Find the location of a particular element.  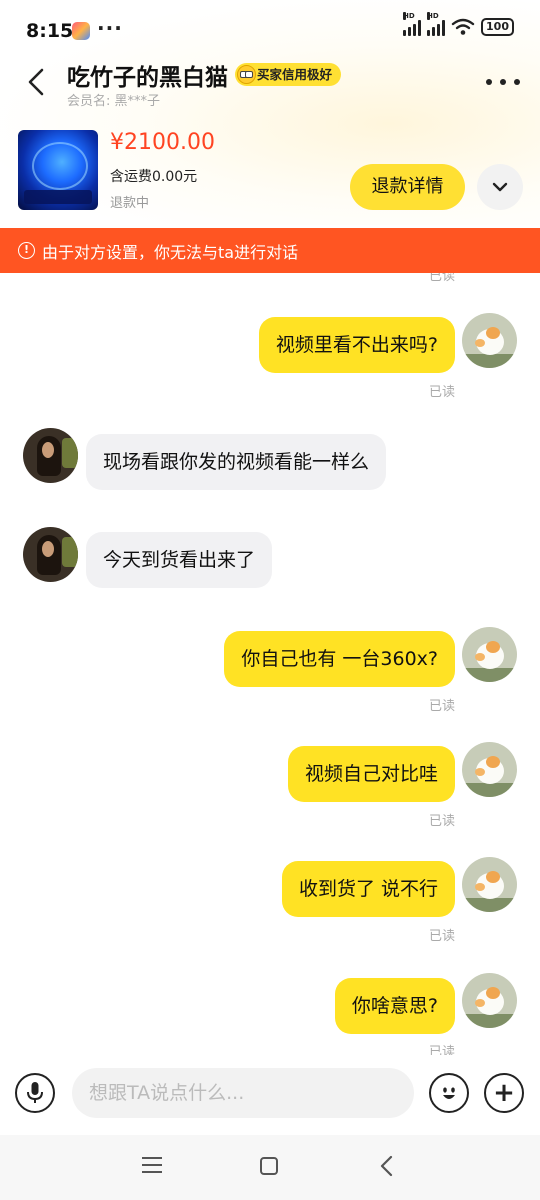

product-shipping: 含运费0.00元 is located at coordinates (154, 177).